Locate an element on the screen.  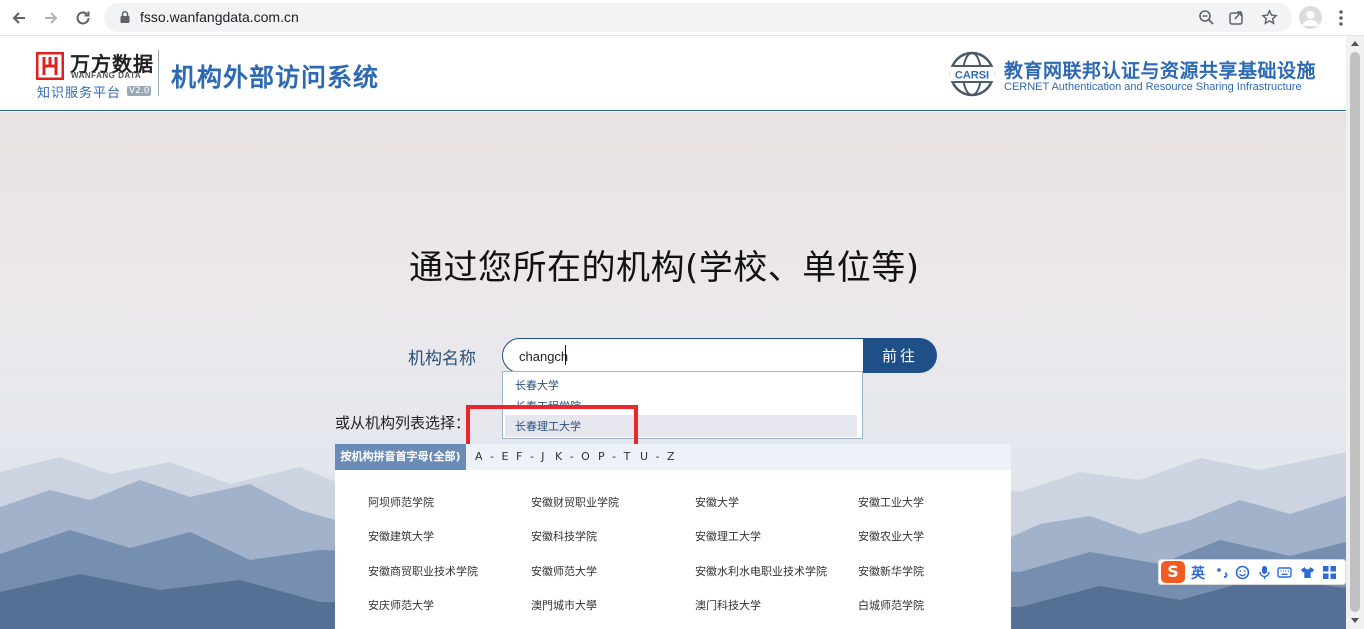
suggestion-item-highlighted: 长春理工大学 is located at coordinates (681, 426).